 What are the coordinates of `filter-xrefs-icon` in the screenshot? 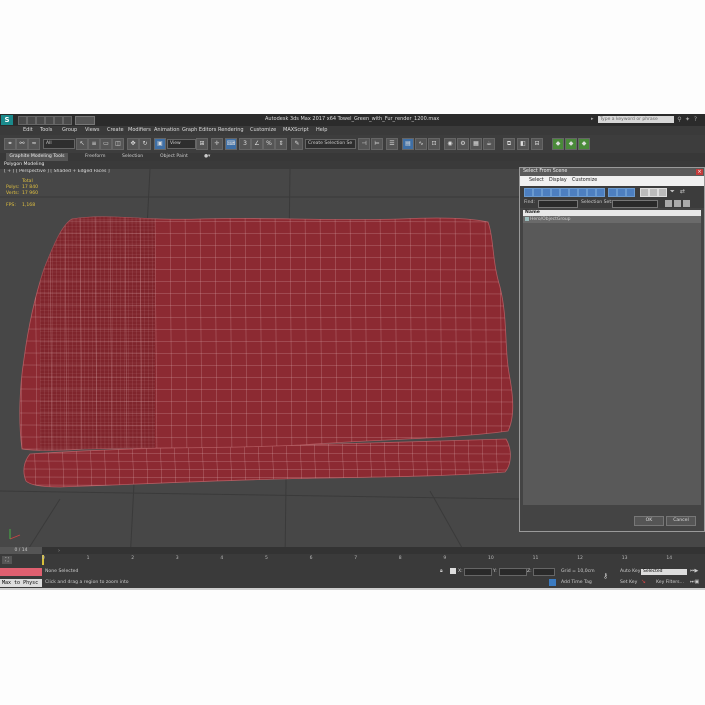 It's located at (591, 192).